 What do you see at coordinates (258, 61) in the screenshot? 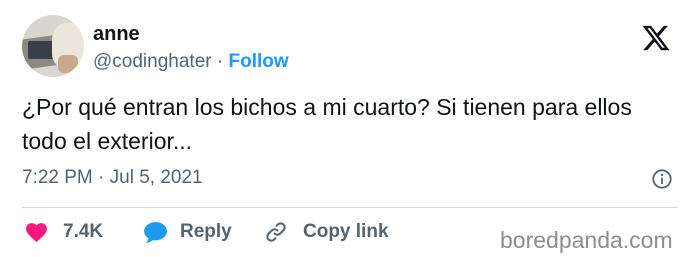
I see `follow-button: Follow` at bounding box center [258, 61].